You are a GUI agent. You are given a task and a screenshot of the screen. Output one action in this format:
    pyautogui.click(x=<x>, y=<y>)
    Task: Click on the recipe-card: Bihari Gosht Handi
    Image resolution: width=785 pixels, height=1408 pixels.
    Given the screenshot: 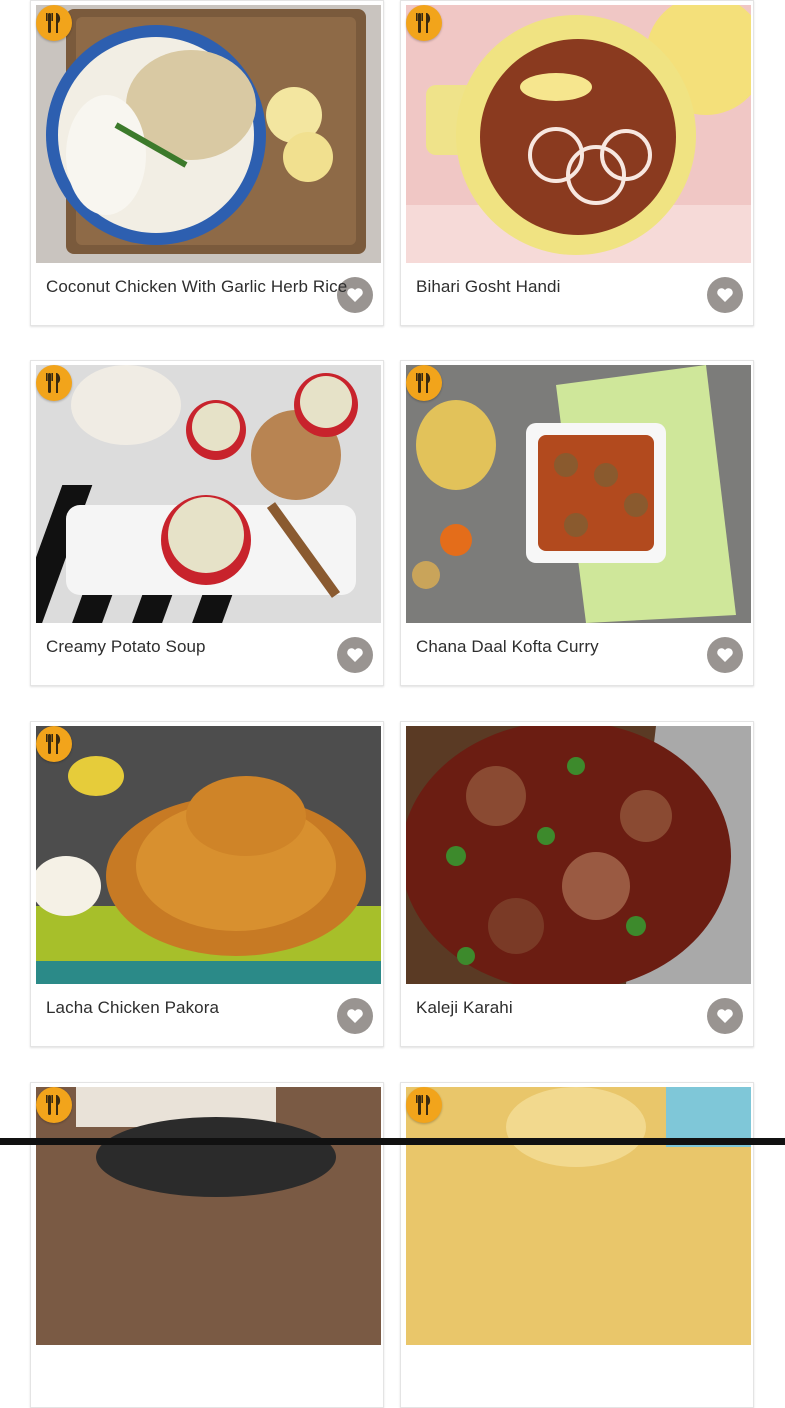 What is the action you would take?
    pyautogui.click(x=577, y=163)
    